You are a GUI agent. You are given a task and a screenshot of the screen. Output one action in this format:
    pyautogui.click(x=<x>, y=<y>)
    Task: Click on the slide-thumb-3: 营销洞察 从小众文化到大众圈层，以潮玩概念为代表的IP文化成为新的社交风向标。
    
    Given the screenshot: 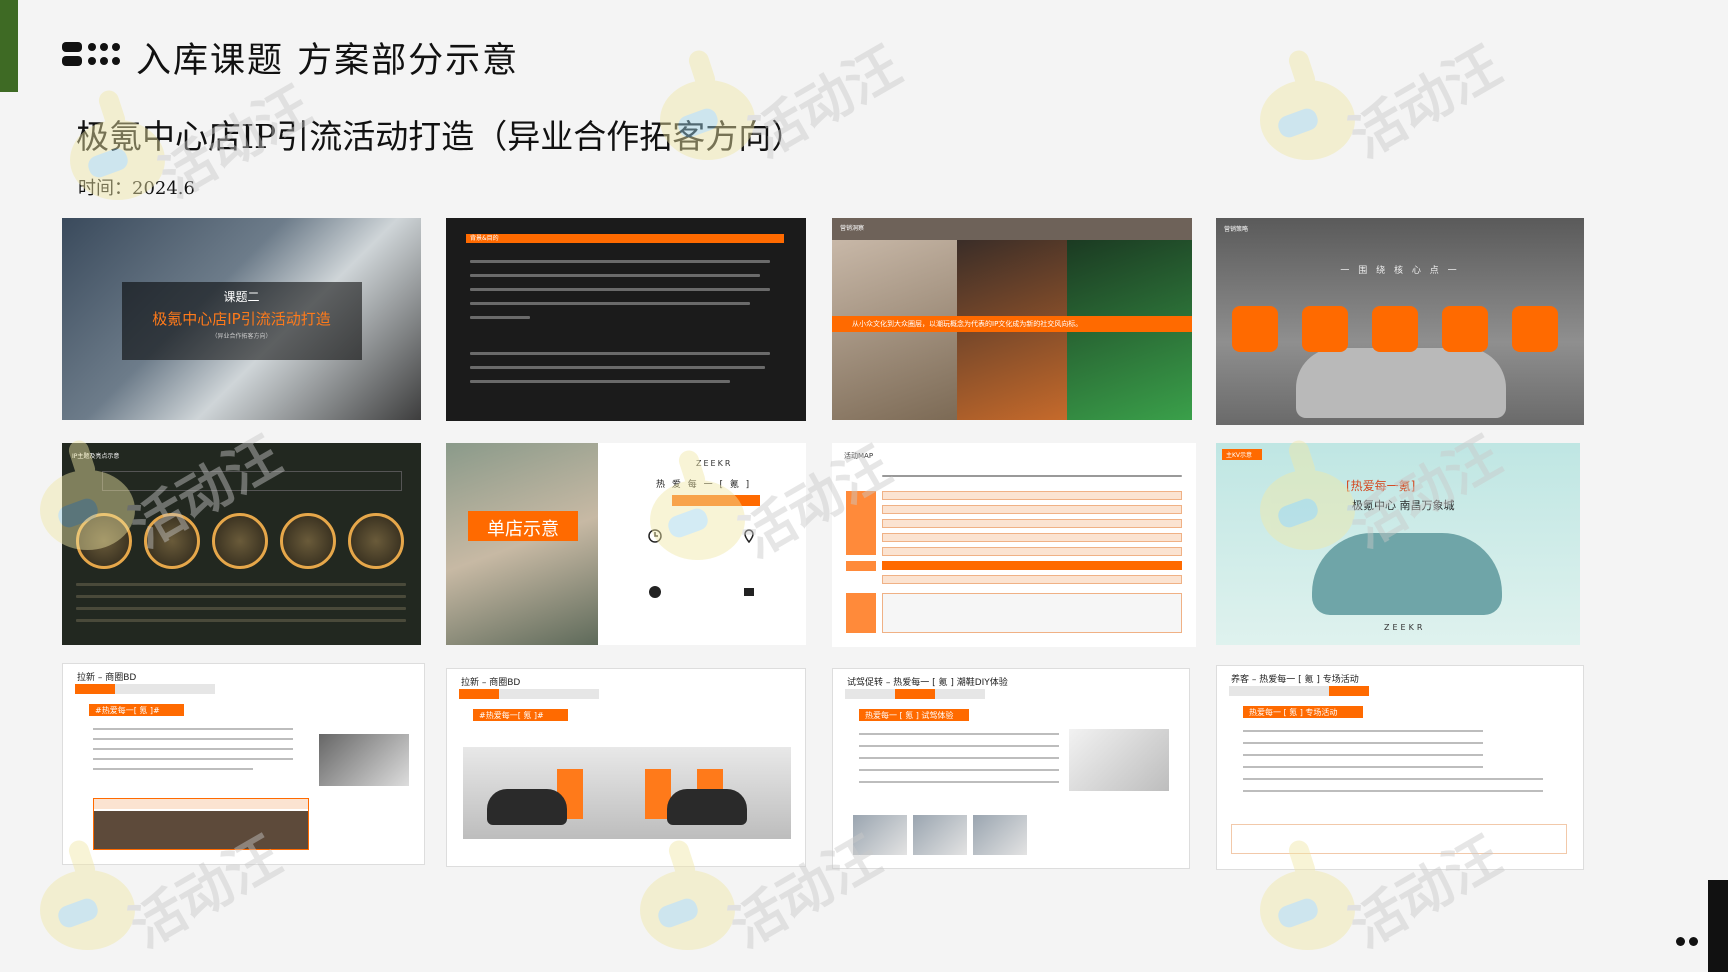 What is the action you would take?
    pyautogui.click(x=1012, y=319)
    